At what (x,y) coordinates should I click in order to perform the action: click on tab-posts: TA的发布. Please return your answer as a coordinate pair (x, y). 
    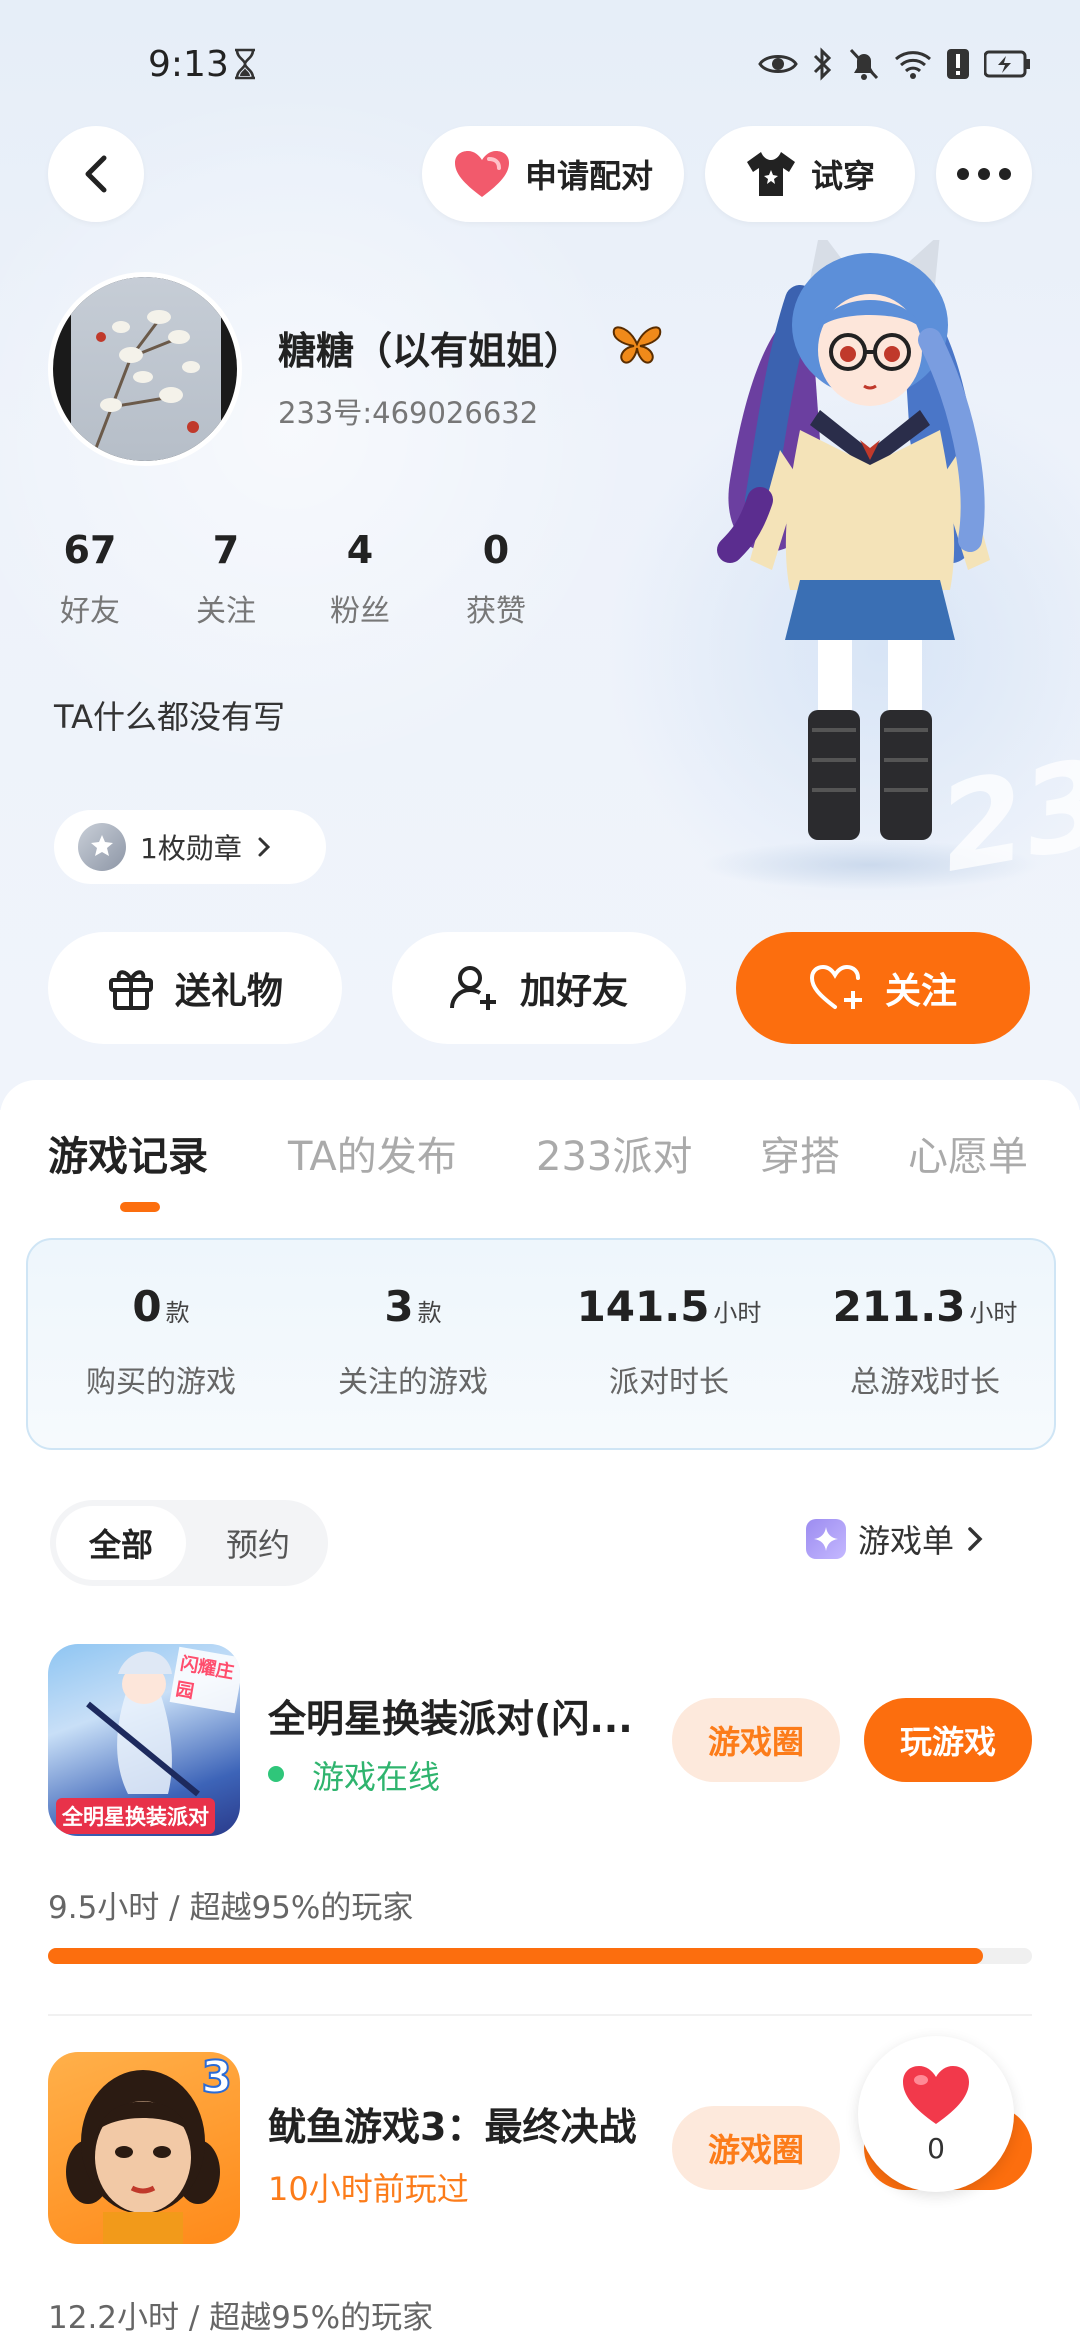
    Looking at the image, I should click on (372, 1153).